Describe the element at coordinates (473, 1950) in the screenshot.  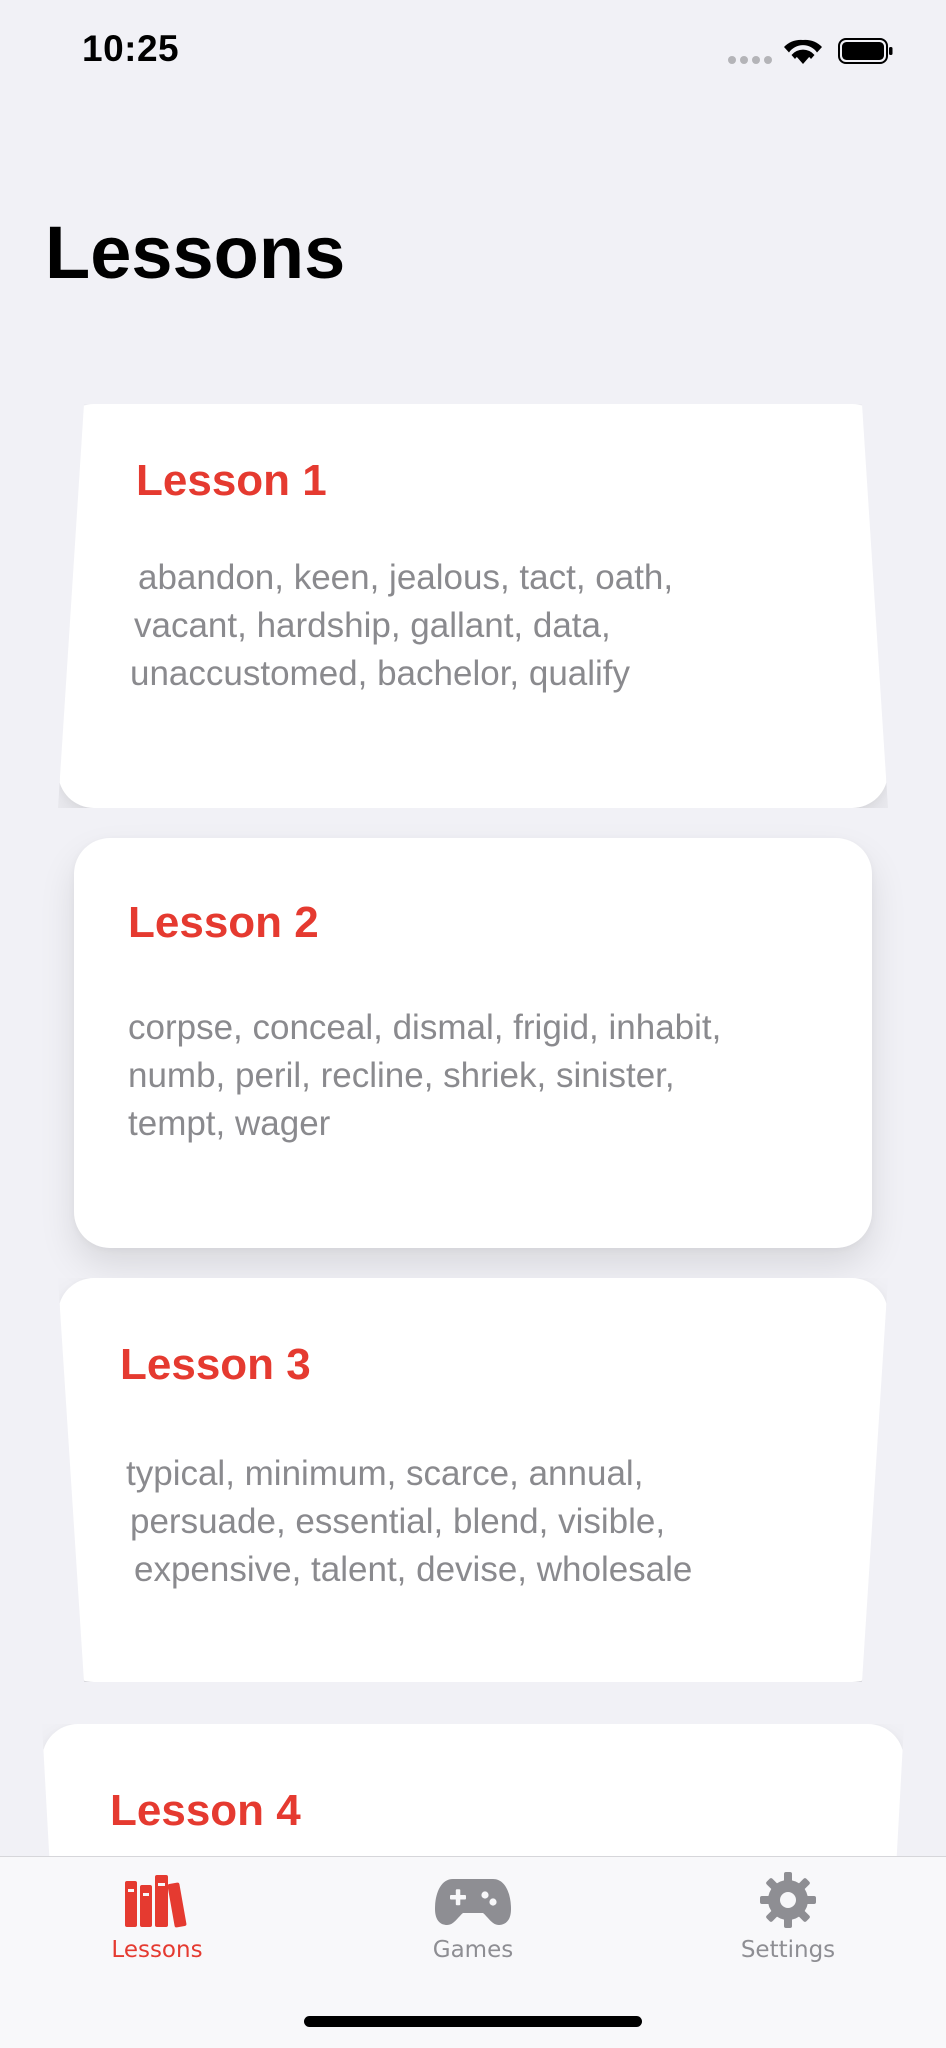
I see `tab-label: Games` at that location.